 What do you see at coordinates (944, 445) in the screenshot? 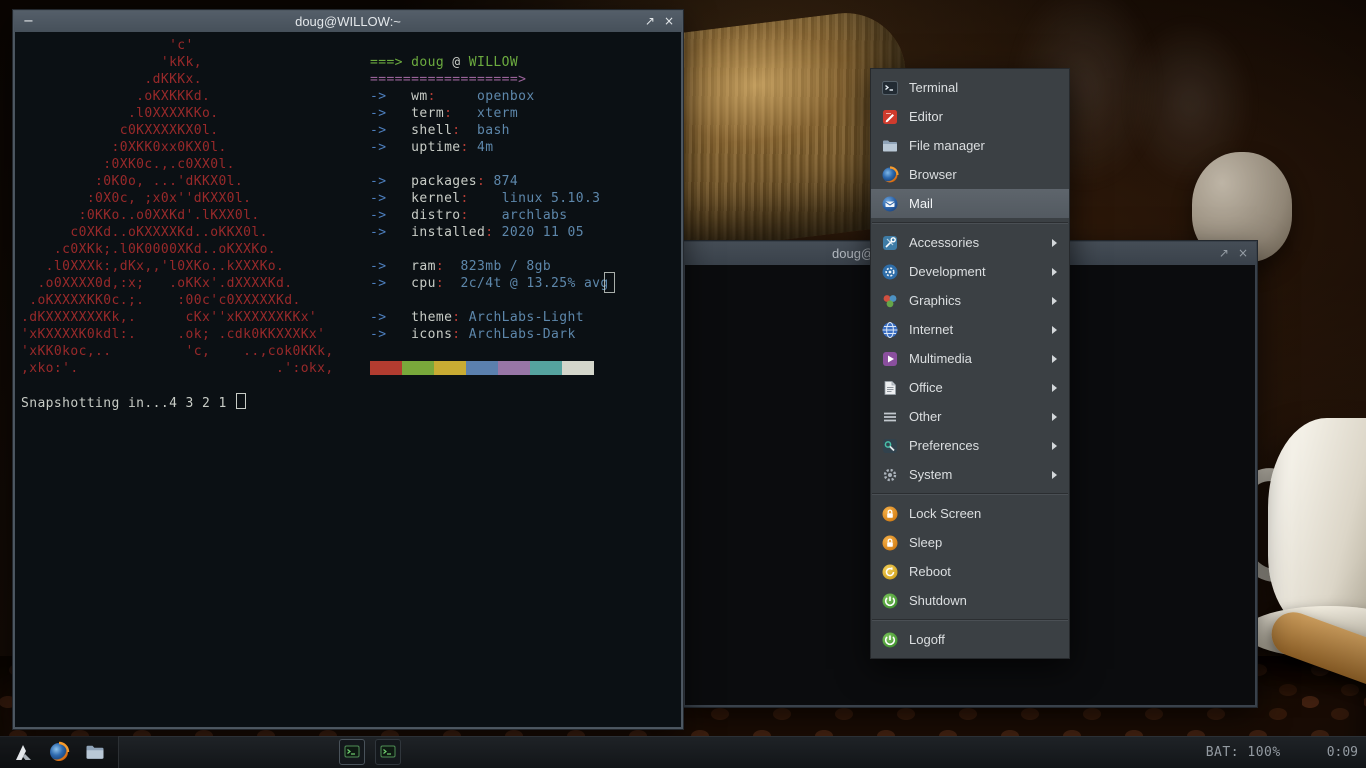
I see `menu-item-label: Preferences` at bounding box center [944, 445].